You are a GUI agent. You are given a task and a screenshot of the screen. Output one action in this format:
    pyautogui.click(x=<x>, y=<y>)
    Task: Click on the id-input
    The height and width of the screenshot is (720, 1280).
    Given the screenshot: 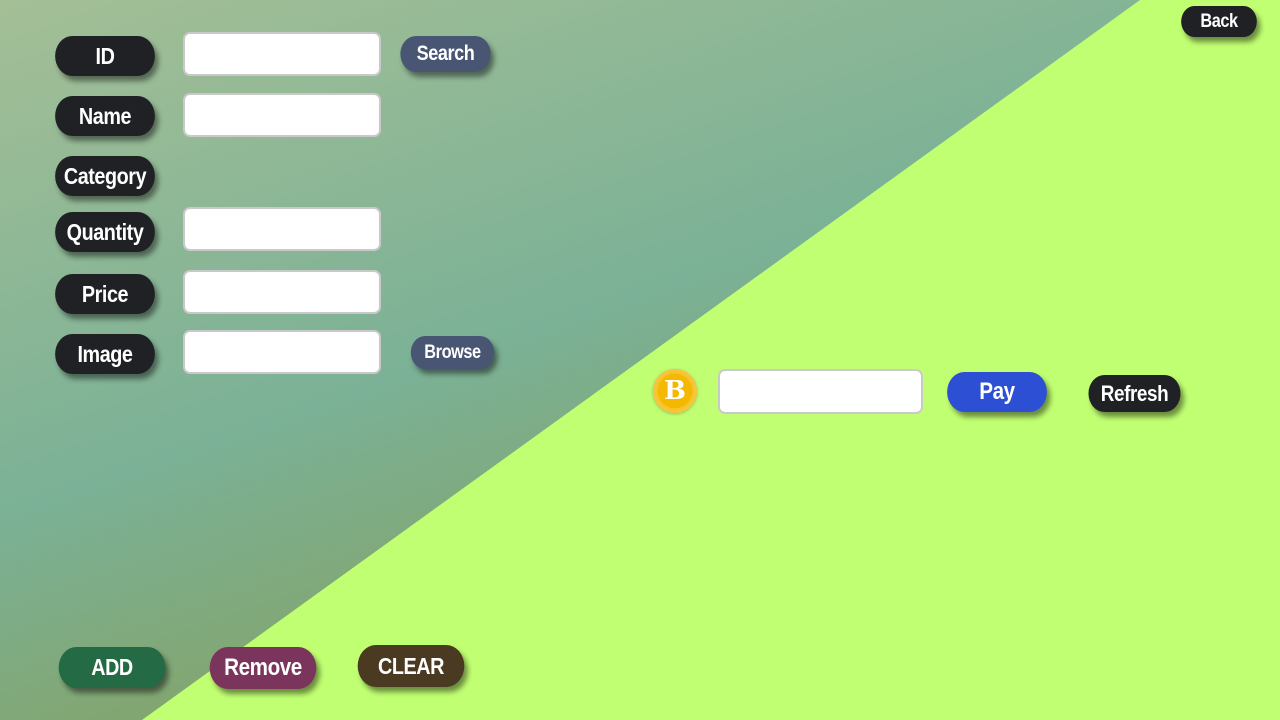 What is the action you would take?
    pyautogui.click(x=282, y=54)
    